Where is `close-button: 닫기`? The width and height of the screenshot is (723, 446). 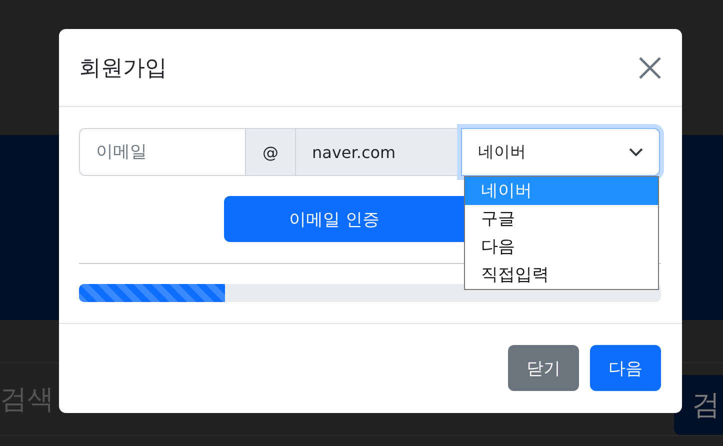 close-button: 닫기 is located at coordinates (543, 368).